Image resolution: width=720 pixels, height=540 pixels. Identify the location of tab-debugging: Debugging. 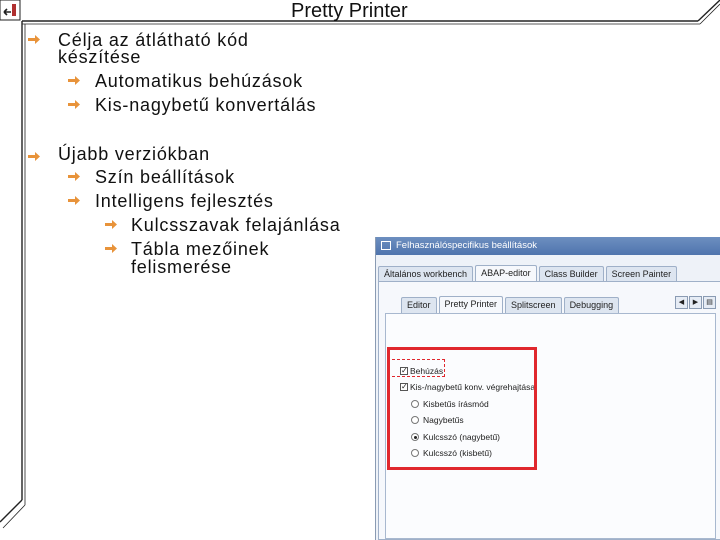
(591, 305).